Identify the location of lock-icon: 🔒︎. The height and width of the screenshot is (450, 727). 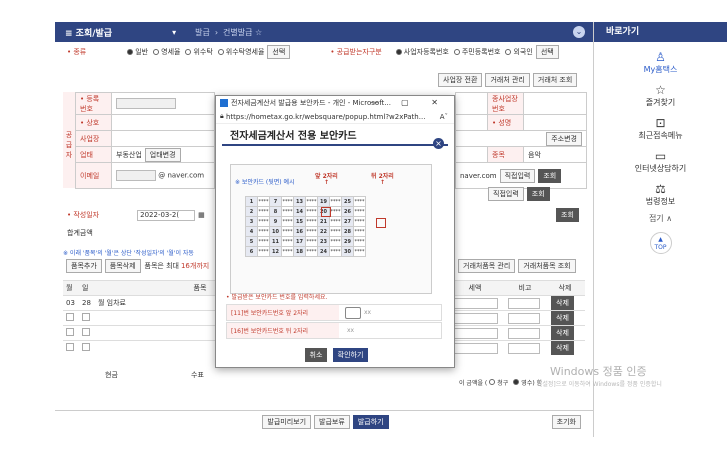
(222, 116).